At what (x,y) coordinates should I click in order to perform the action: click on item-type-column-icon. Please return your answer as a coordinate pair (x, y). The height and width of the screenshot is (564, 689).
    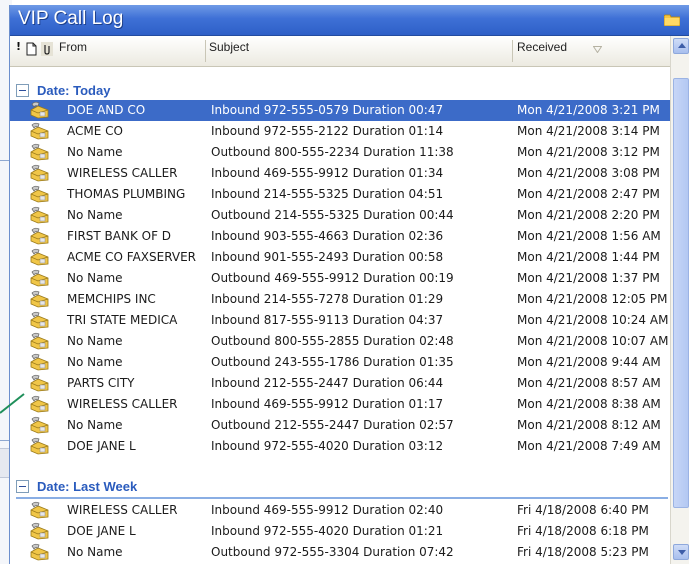
    Looking at the image, I should click on (31, 49).